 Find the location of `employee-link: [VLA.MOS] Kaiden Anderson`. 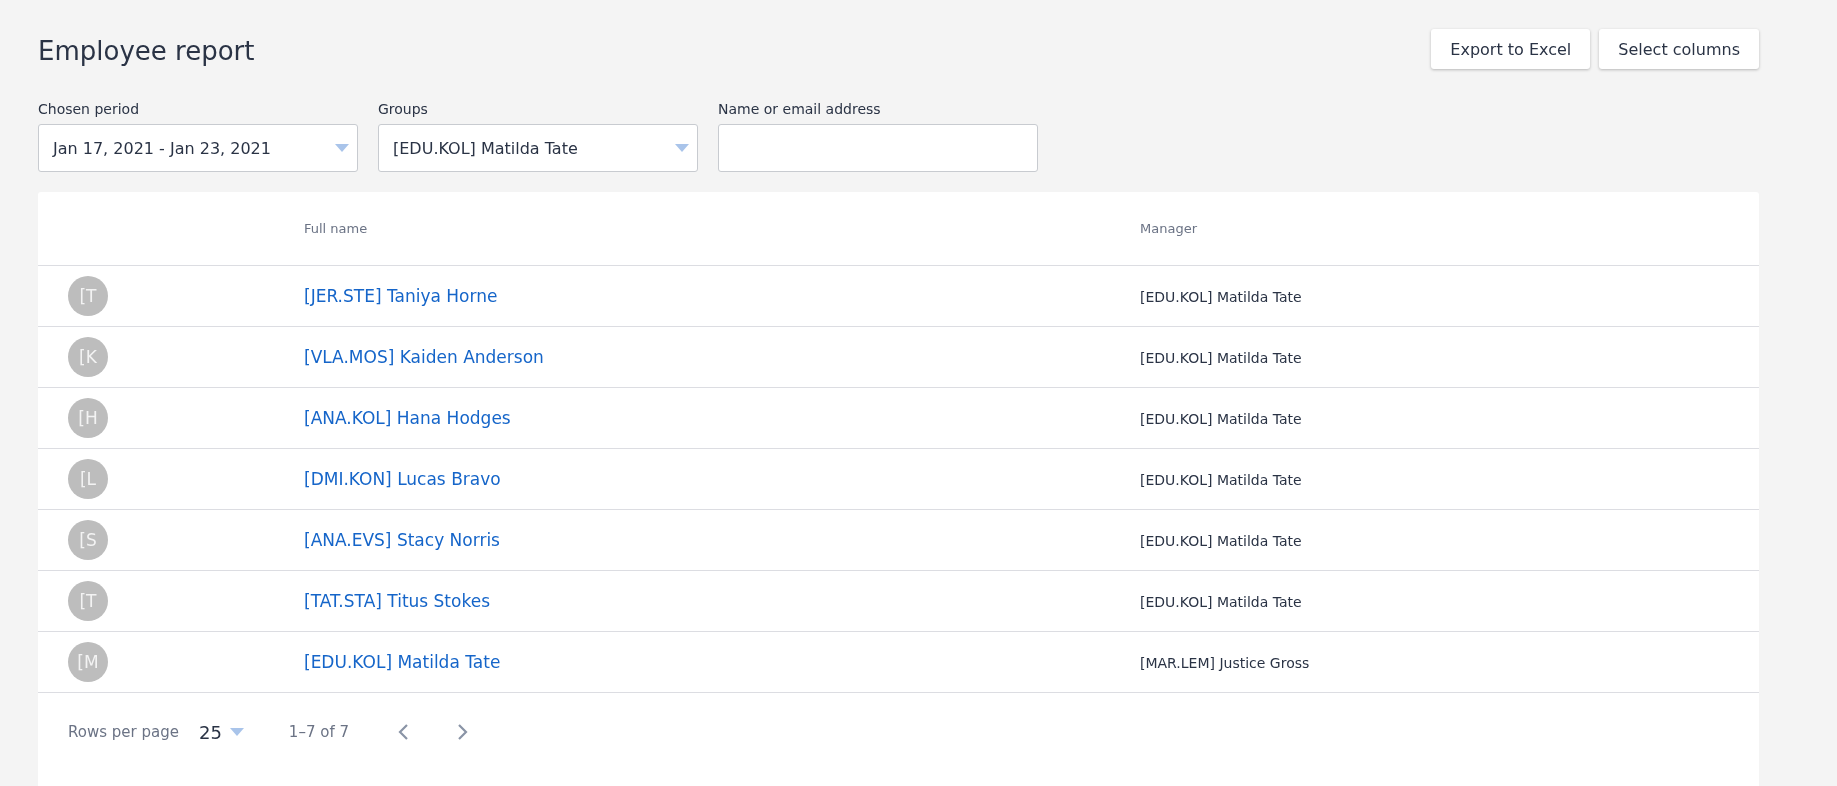

employee-link: [VLA.MOS] Kaiden Anderson is located at coordinates (424, 357).